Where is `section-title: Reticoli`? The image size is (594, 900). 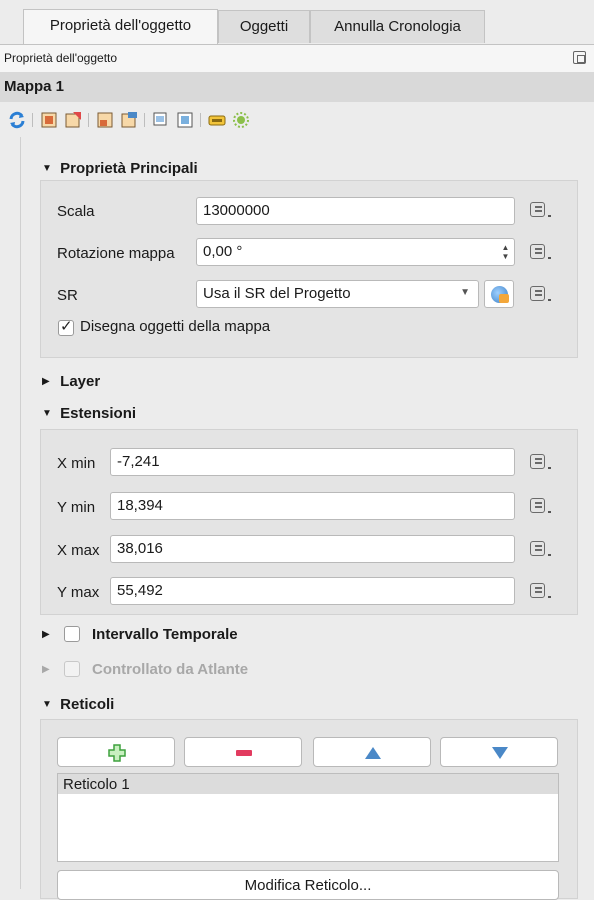
section-title: Reticoli is located at coordinates (87, 704).